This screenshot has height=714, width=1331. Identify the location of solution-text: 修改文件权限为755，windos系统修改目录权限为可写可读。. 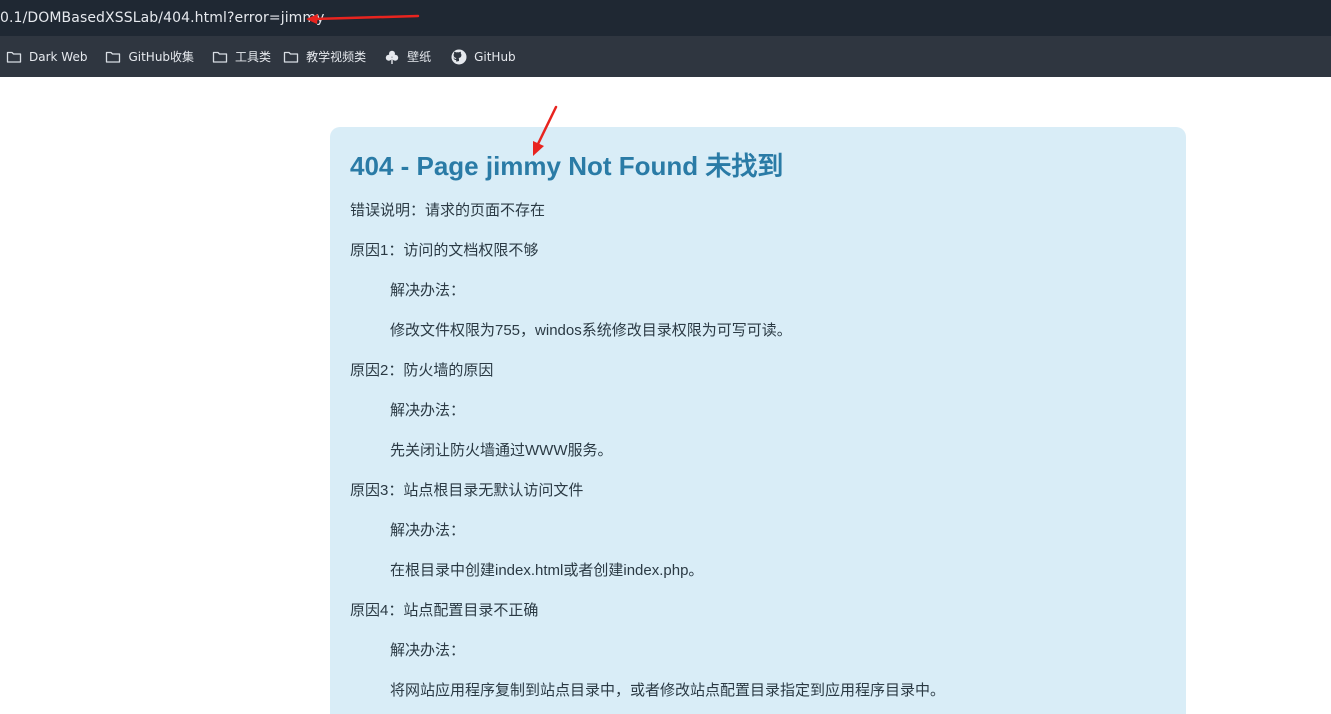
(591, 330).